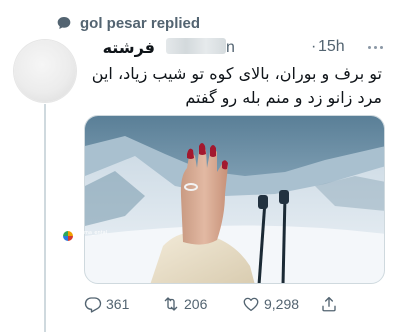 This screenshot has width=400, height=332. I want to click on reply-count: 361, so click(118, 304).